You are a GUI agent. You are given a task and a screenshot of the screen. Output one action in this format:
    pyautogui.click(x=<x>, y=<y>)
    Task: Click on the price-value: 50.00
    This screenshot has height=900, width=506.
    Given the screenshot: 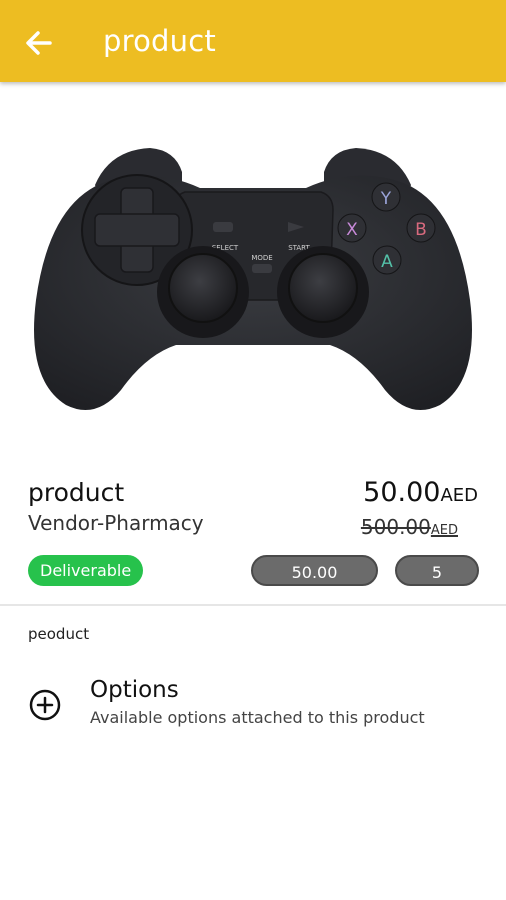 What is the action you would take?
    pyautogui.click(x=402, y=492)
    